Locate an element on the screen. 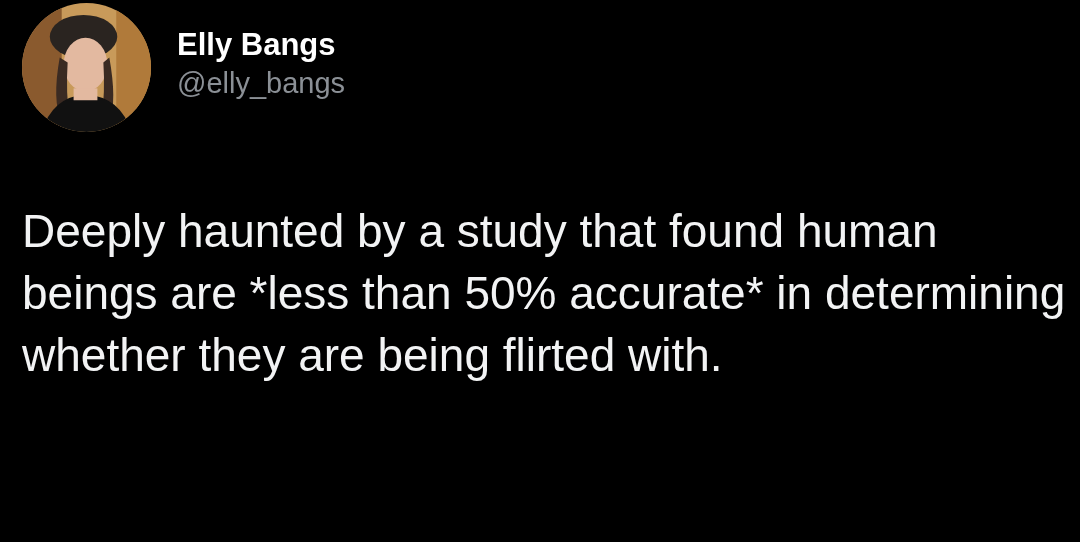  author-handle: @elly_bangs is located at coordinates (261, 83).